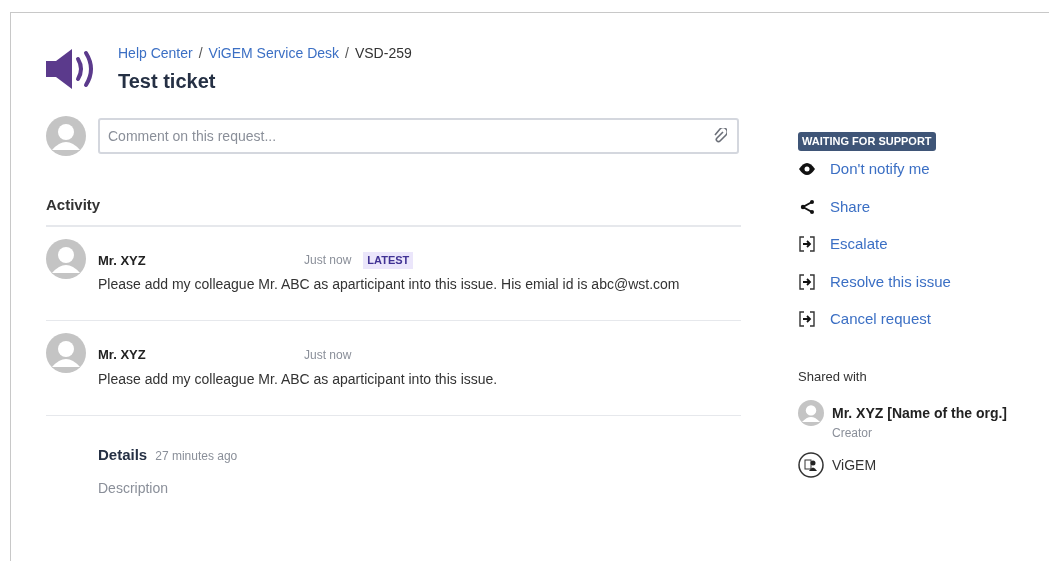 The image size is (1049, 561). What do you see at coordinates (383, 53) in the screenshot?
I see `breadcrumb-link: VSD-259` at bounding box center [383, 53].